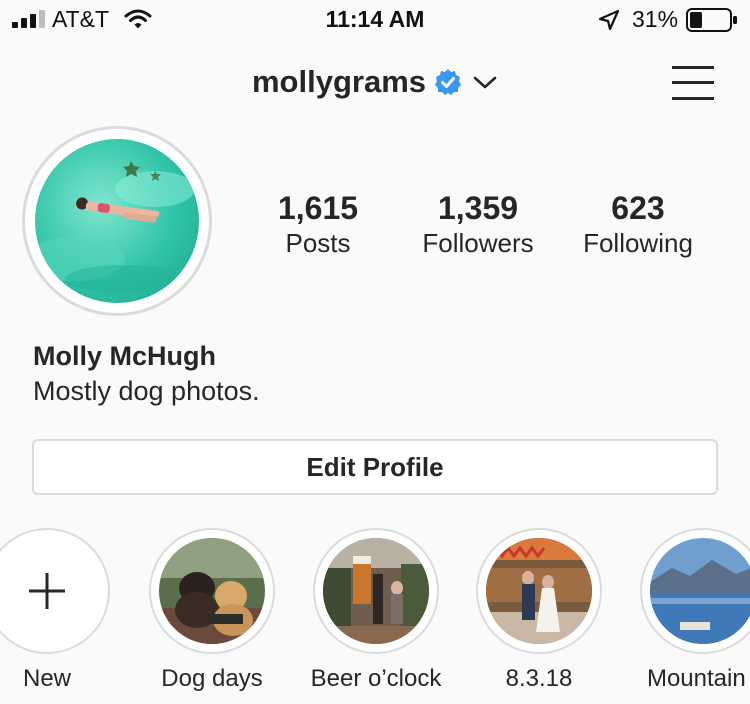 The image size is (750, 704). Describe the element at coordinates (698, 678) in the screenshot. I see `highlight-label: Mountain t` at that location.